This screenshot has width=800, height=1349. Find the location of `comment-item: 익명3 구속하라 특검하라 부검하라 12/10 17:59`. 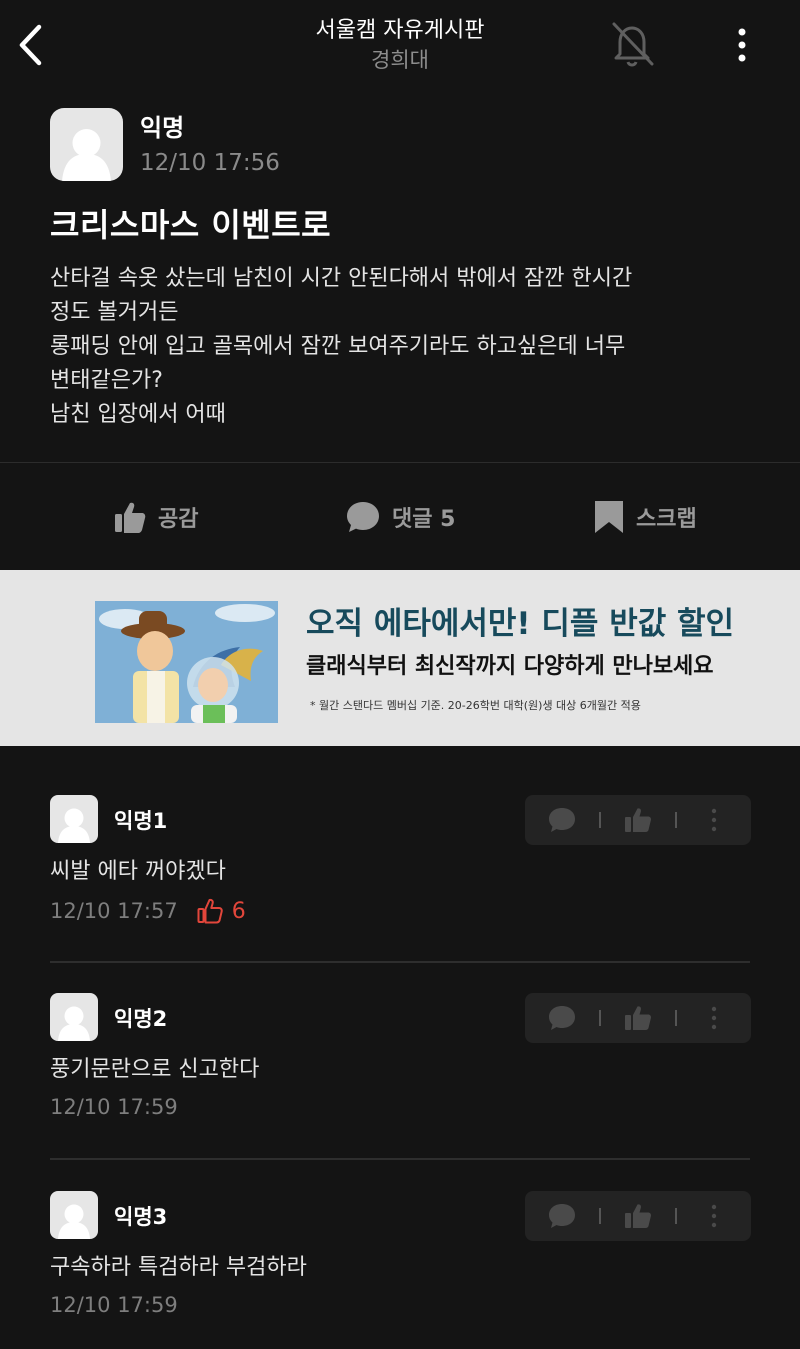

comment-item: 익명3 구속하라 특검하라 부검하라 12/10 17:59 is located at coordinates (400, 1270).